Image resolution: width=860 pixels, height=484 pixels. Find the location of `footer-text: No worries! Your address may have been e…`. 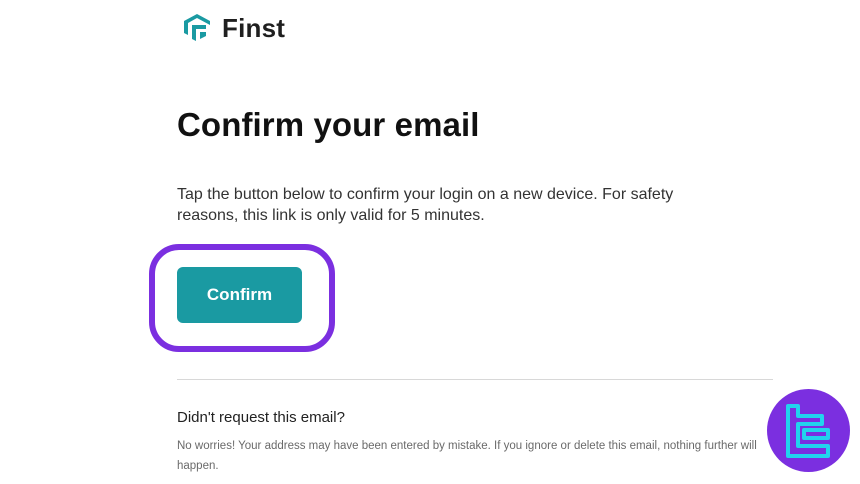

footer-text: No worries! Your address may have been e… is located at coordinates (467, 456).